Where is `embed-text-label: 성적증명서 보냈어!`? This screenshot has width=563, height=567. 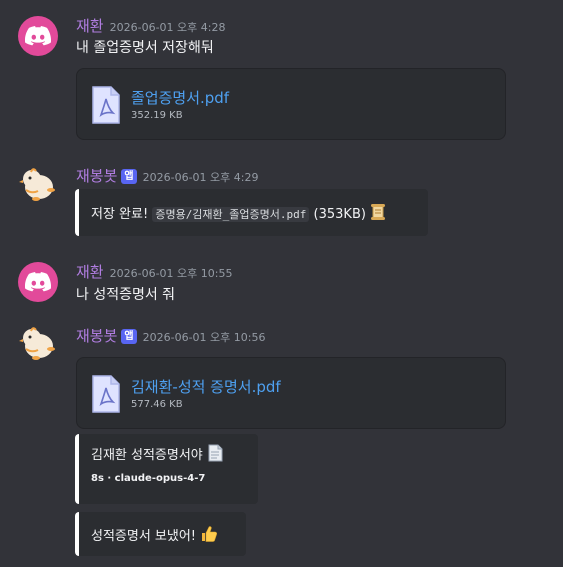 embed-text-label: 성적증명서 보냈어! is located at coordinates (144, 536).